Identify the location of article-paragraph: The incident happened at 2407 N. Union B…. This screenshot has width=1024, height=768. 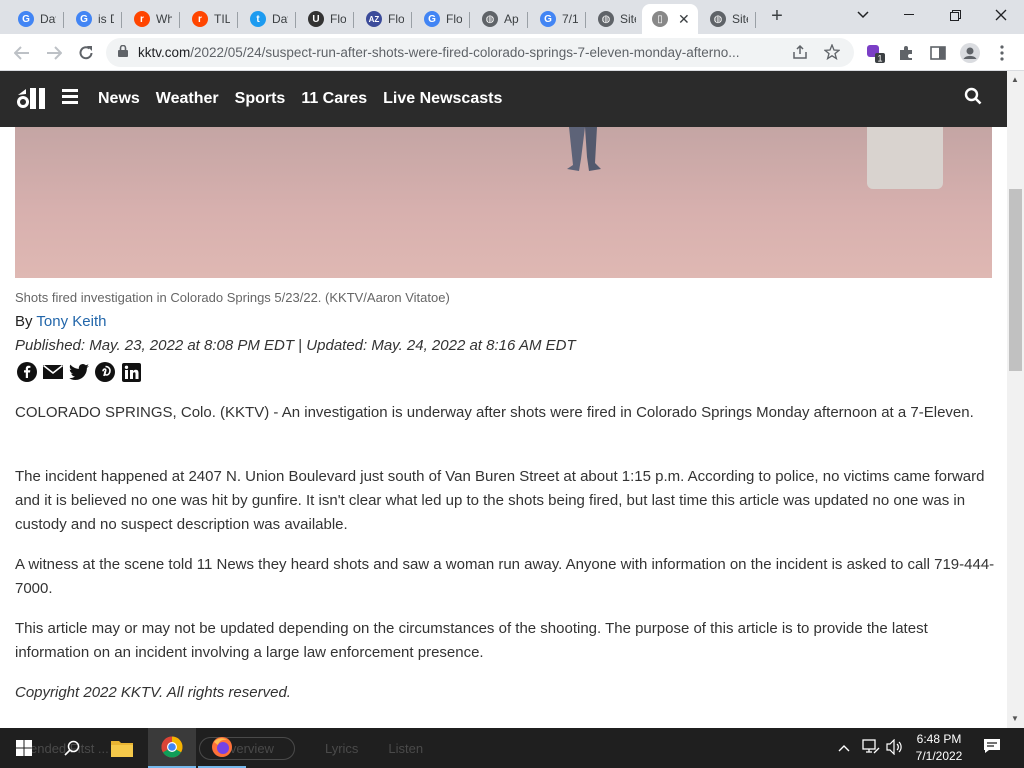
(500, 500).